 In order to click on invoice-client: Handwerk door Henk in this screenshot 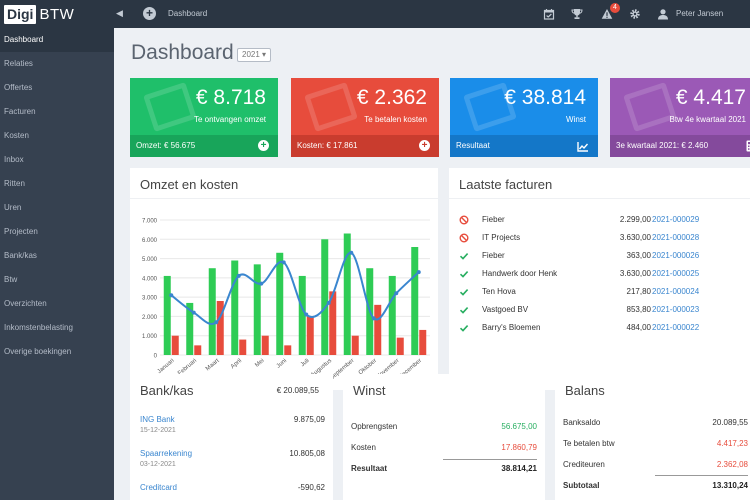, I will do `click(520, 273)`.